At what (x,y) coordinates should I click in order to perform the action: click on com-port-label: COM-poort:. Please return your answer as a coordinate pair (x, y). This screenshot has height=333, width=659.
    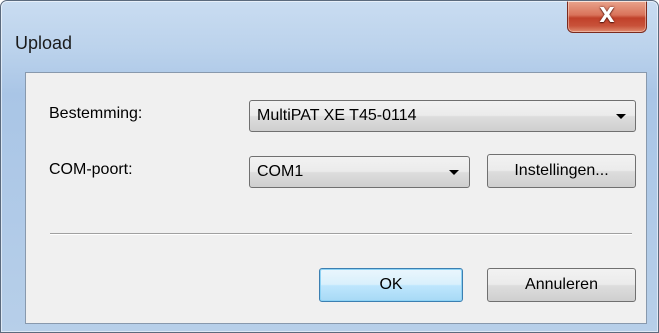
    Looking at the image, I should click on (91, 169).